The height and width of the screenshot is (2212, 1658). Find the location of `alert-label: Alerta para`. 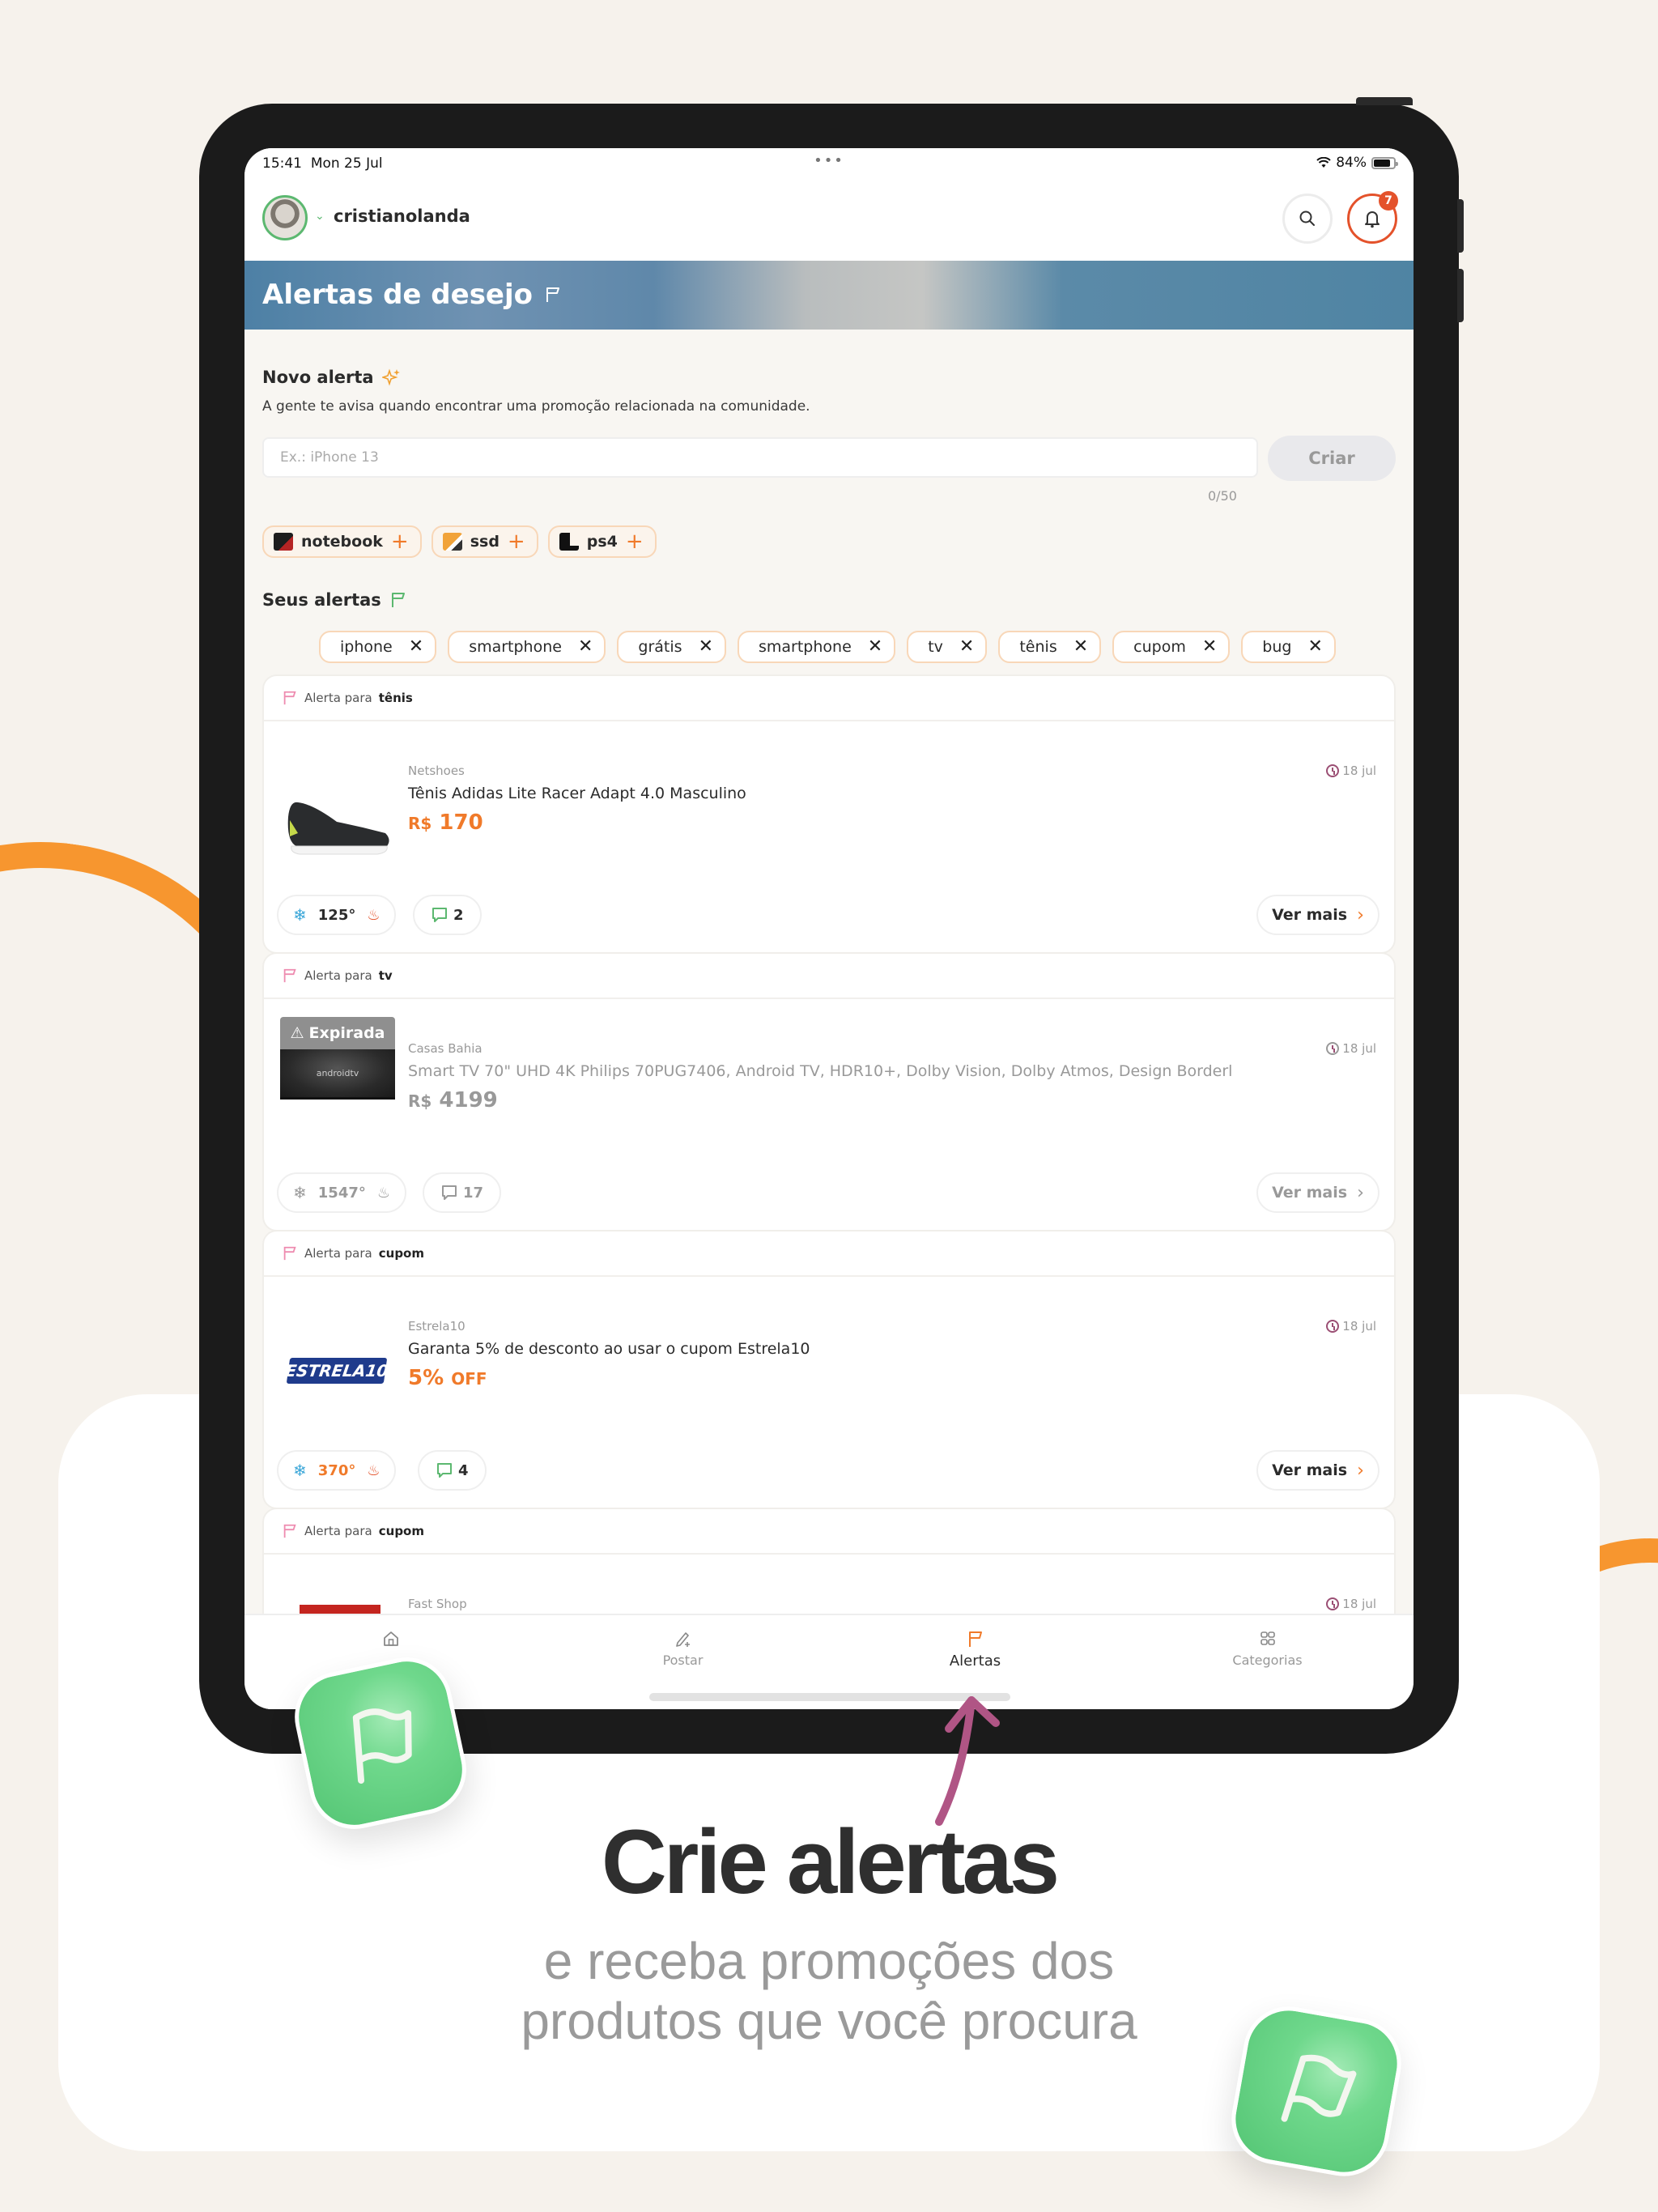

alert-label: Alerta para is located at coordinates (338, 1531).